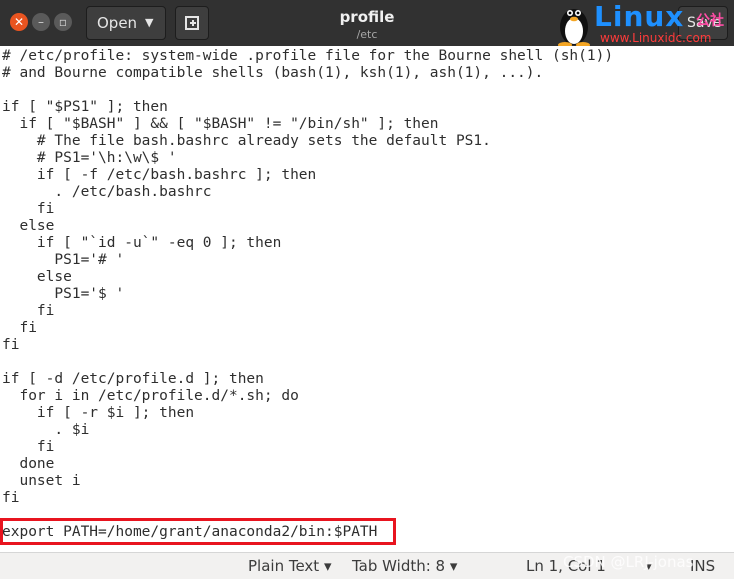  I want to click on linux-logo-watermark: Linux 公社 www.Linuxidc.com, so click(645, 26).